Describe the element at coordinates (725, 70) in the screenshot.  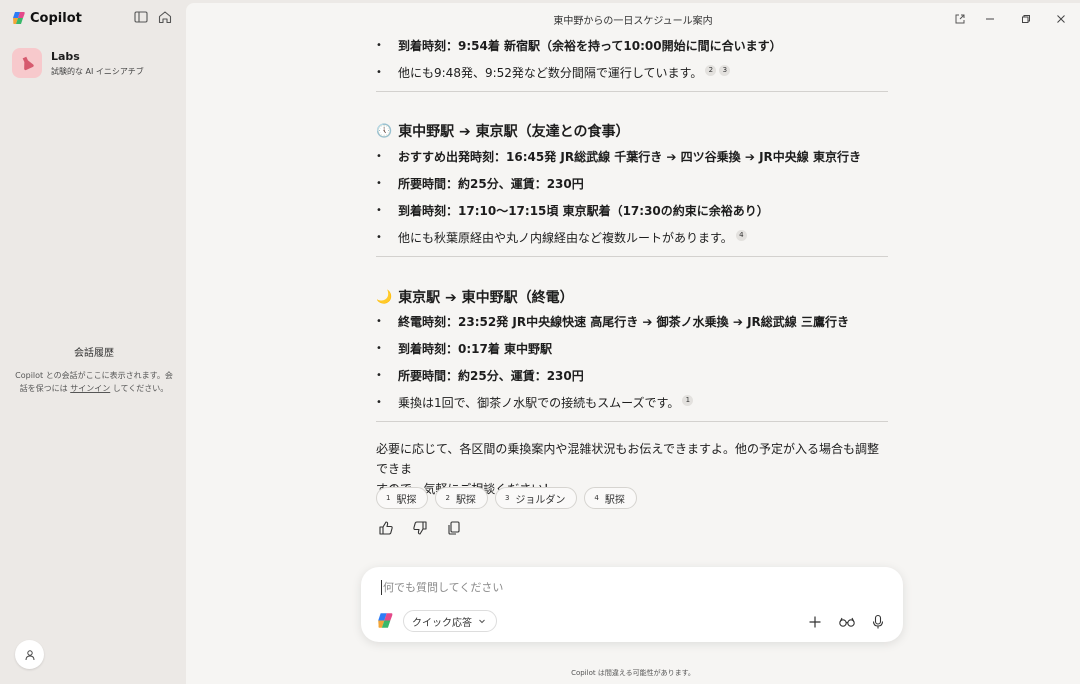
I see `citation-badge: 3` at that location.